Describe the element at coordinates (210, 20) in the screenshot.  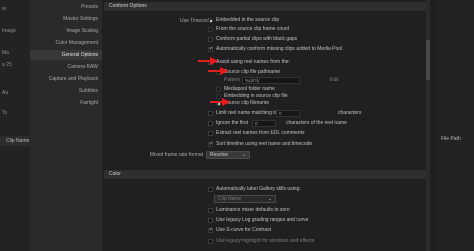
I see `timecode-embedded-radio` at that location.